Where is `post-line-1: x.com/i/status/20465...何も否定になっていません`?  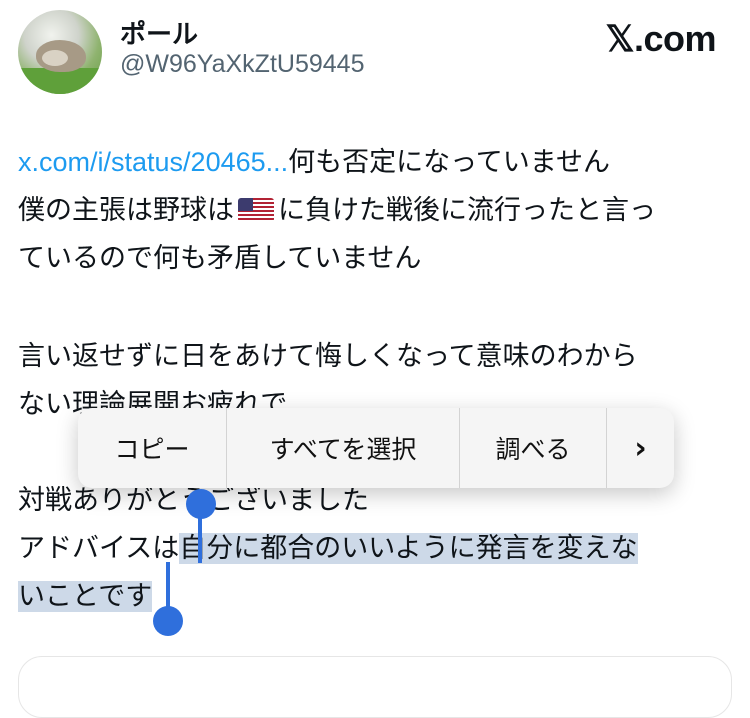
post-line-1: x.com/i/status/20465...何も否定になっていません is located at coordinates (314, 159).